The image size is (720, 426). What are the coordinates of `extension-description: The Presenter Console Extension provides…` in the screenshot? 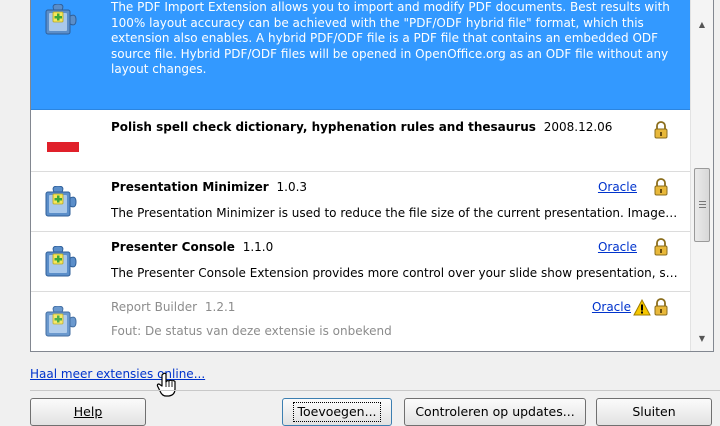 It's located at (396, 273).